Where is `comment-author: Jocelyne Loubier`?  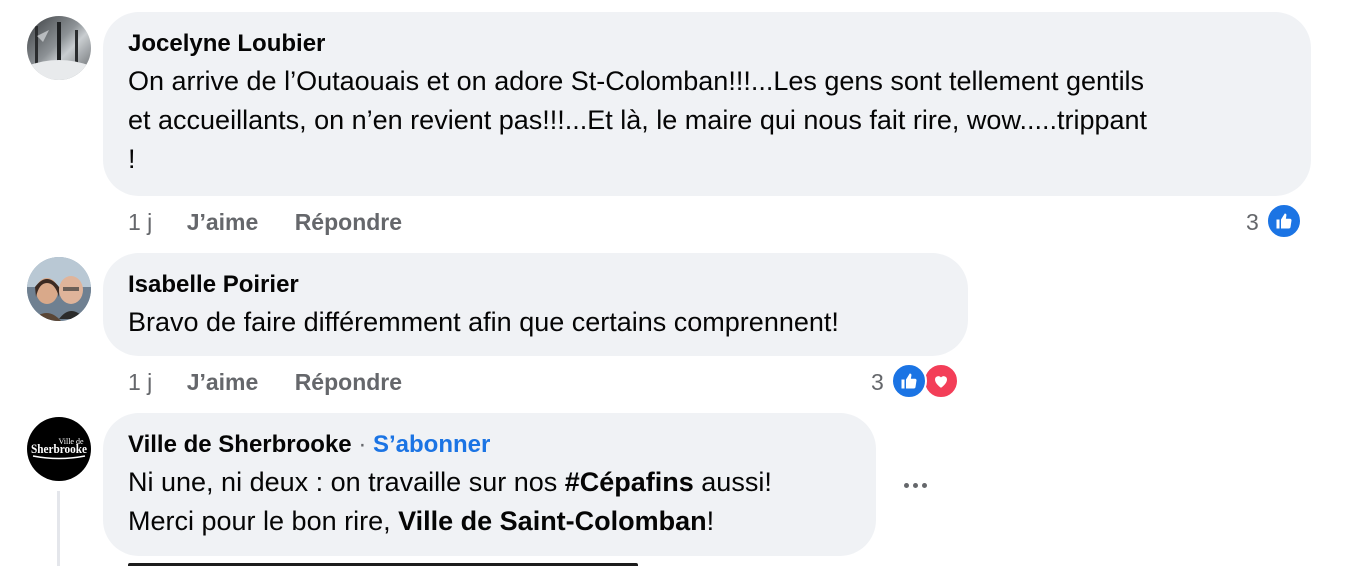 comment-author: Jocelyne Loubier is located at coordinates (226, 44).